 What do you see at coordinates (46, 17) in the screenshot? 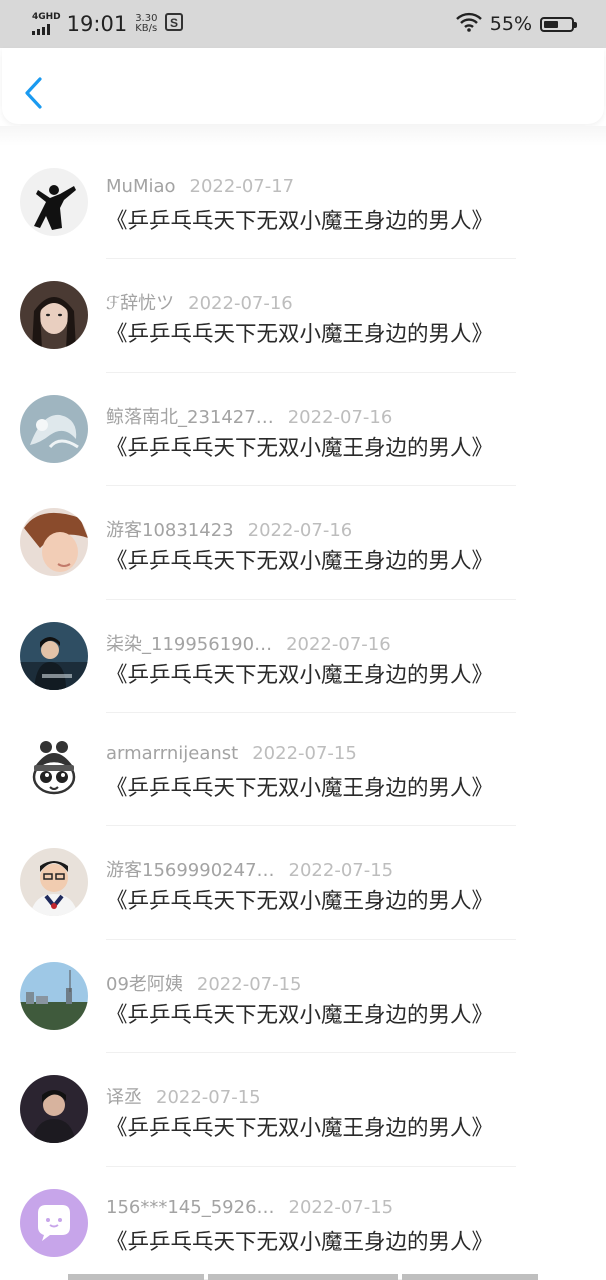
I see `network-type: 4GHD` at bounding box center [46, 17].